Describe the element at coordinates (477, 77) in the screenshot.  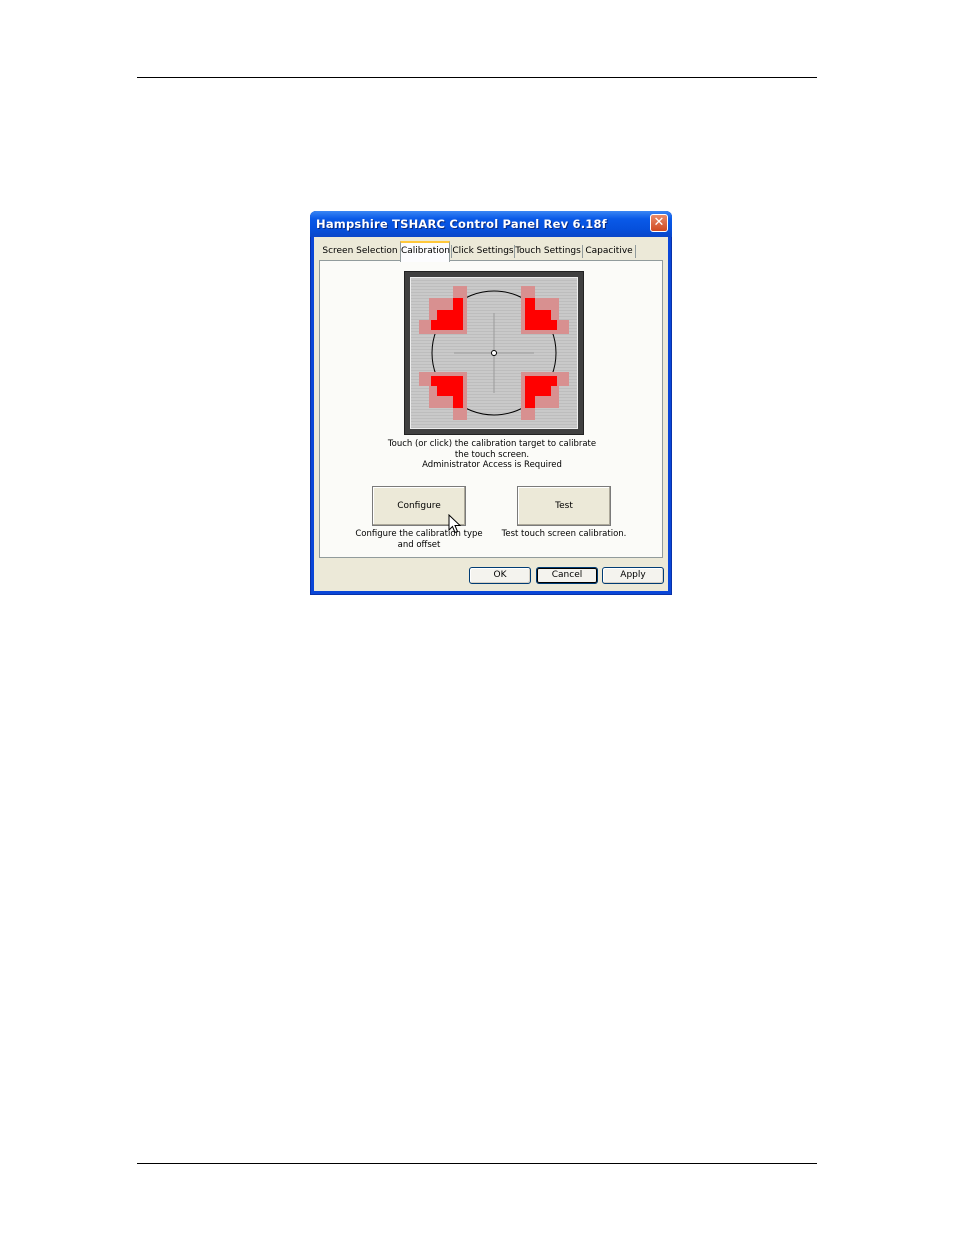
I see `header-rule` at that location.